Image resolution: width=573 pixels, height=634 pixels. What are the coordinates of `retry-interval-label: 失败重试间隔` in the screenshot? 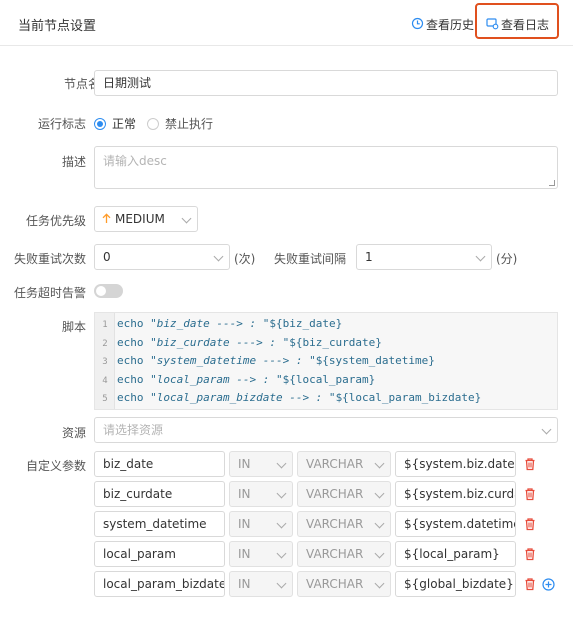 It's located at (310, 259).